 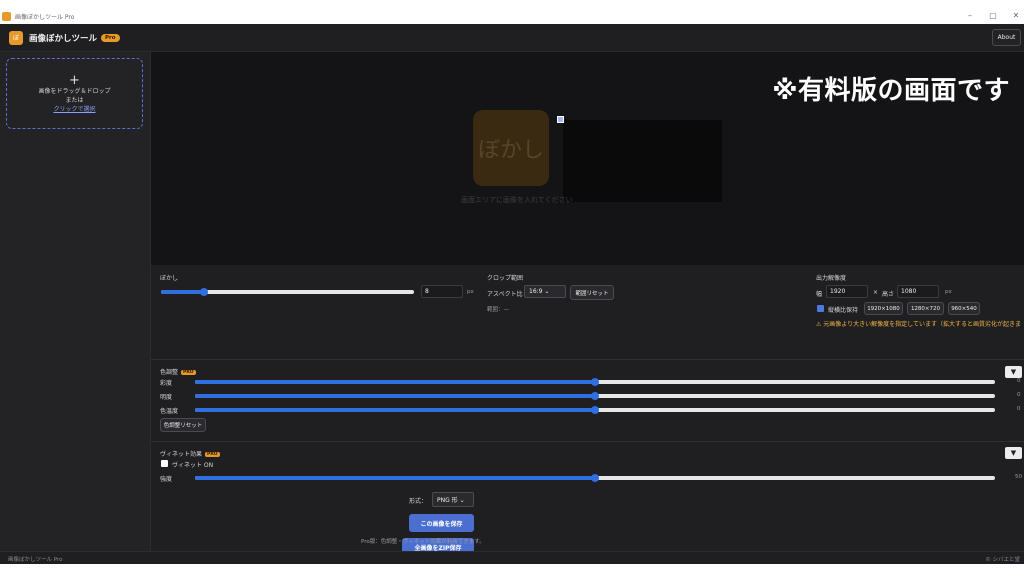 What do you see at coordinates (63, 38) in the screenshot?
I see `app-name: 画像ぼかしツール` at bounding box center [63, 38].